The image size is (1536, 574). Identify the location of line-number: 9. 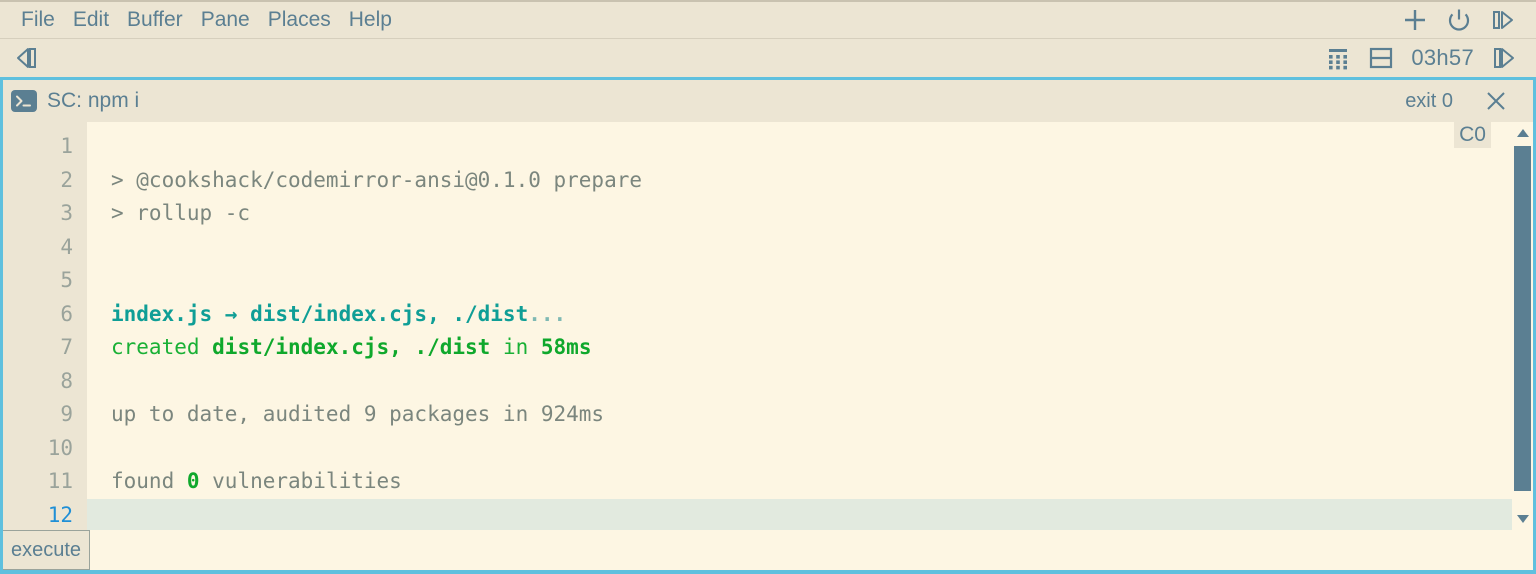
(66, 414).